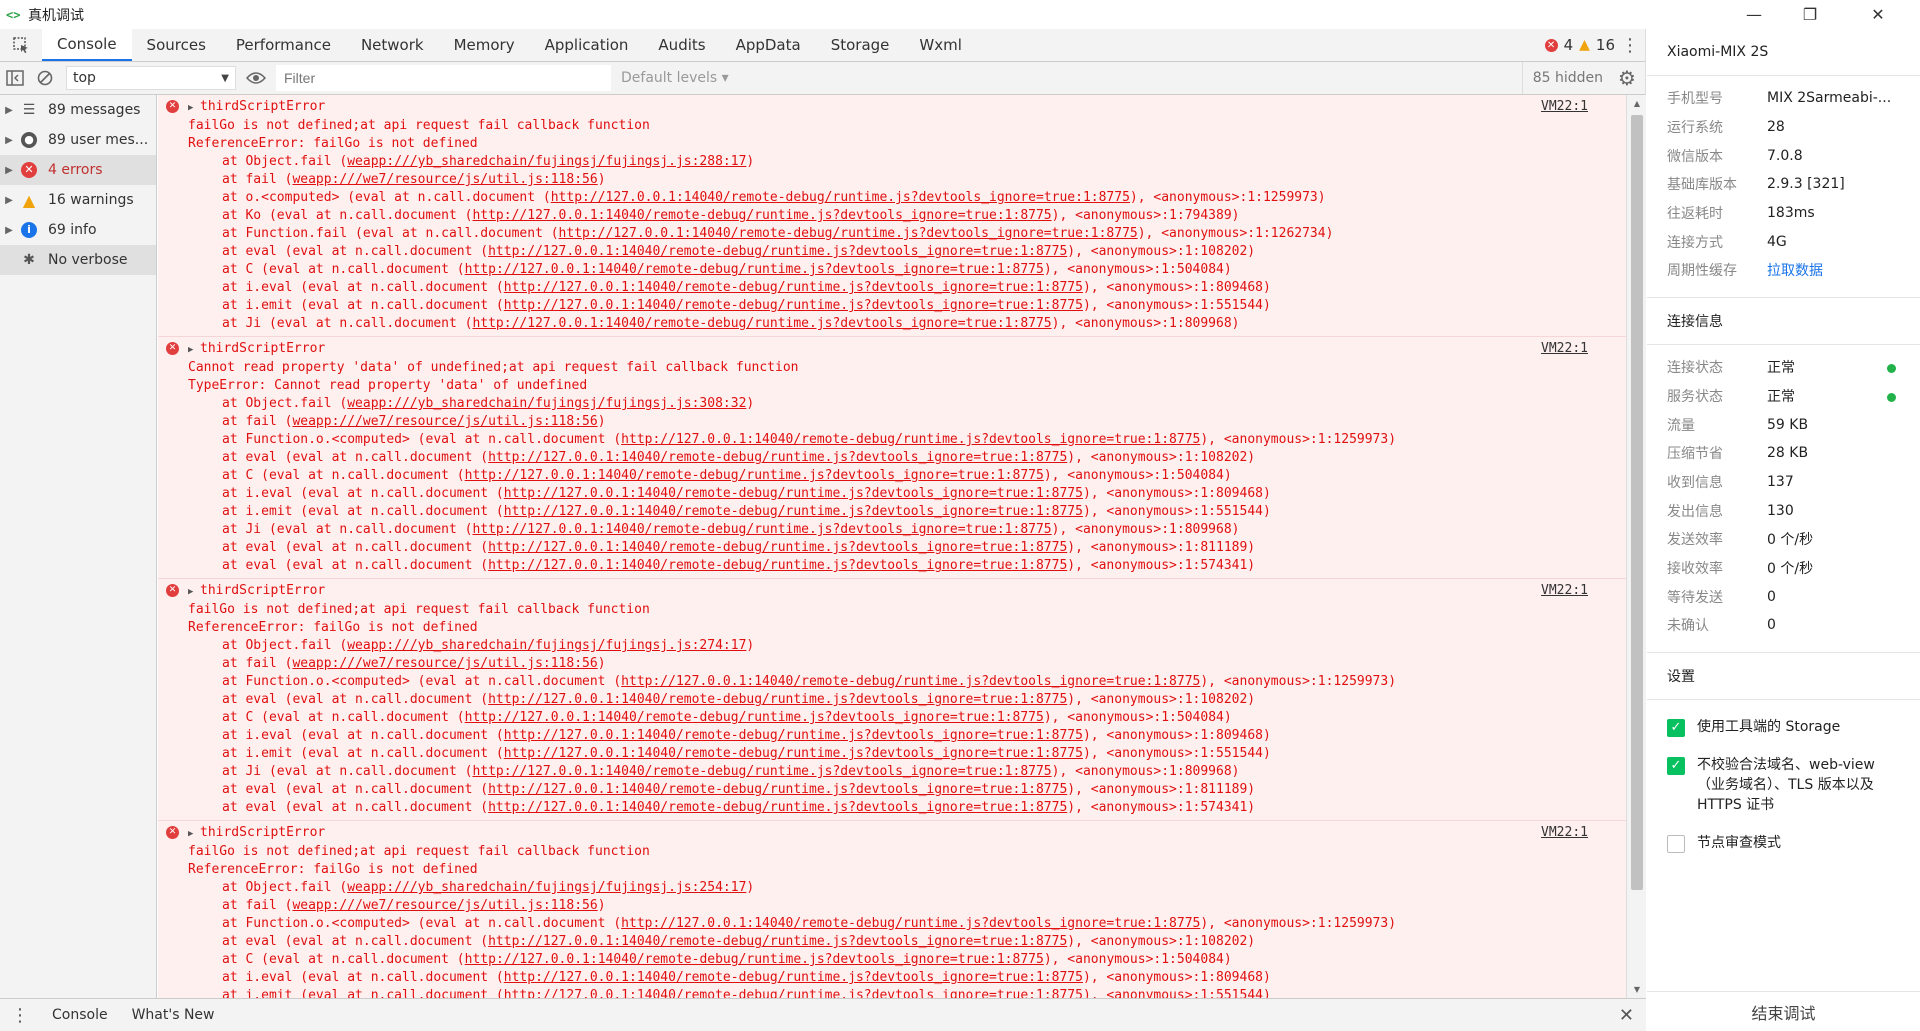  Describe the element at coordinates (80, 1015) in the screenshot. I see `drawer-tab-console: Console` at that location.